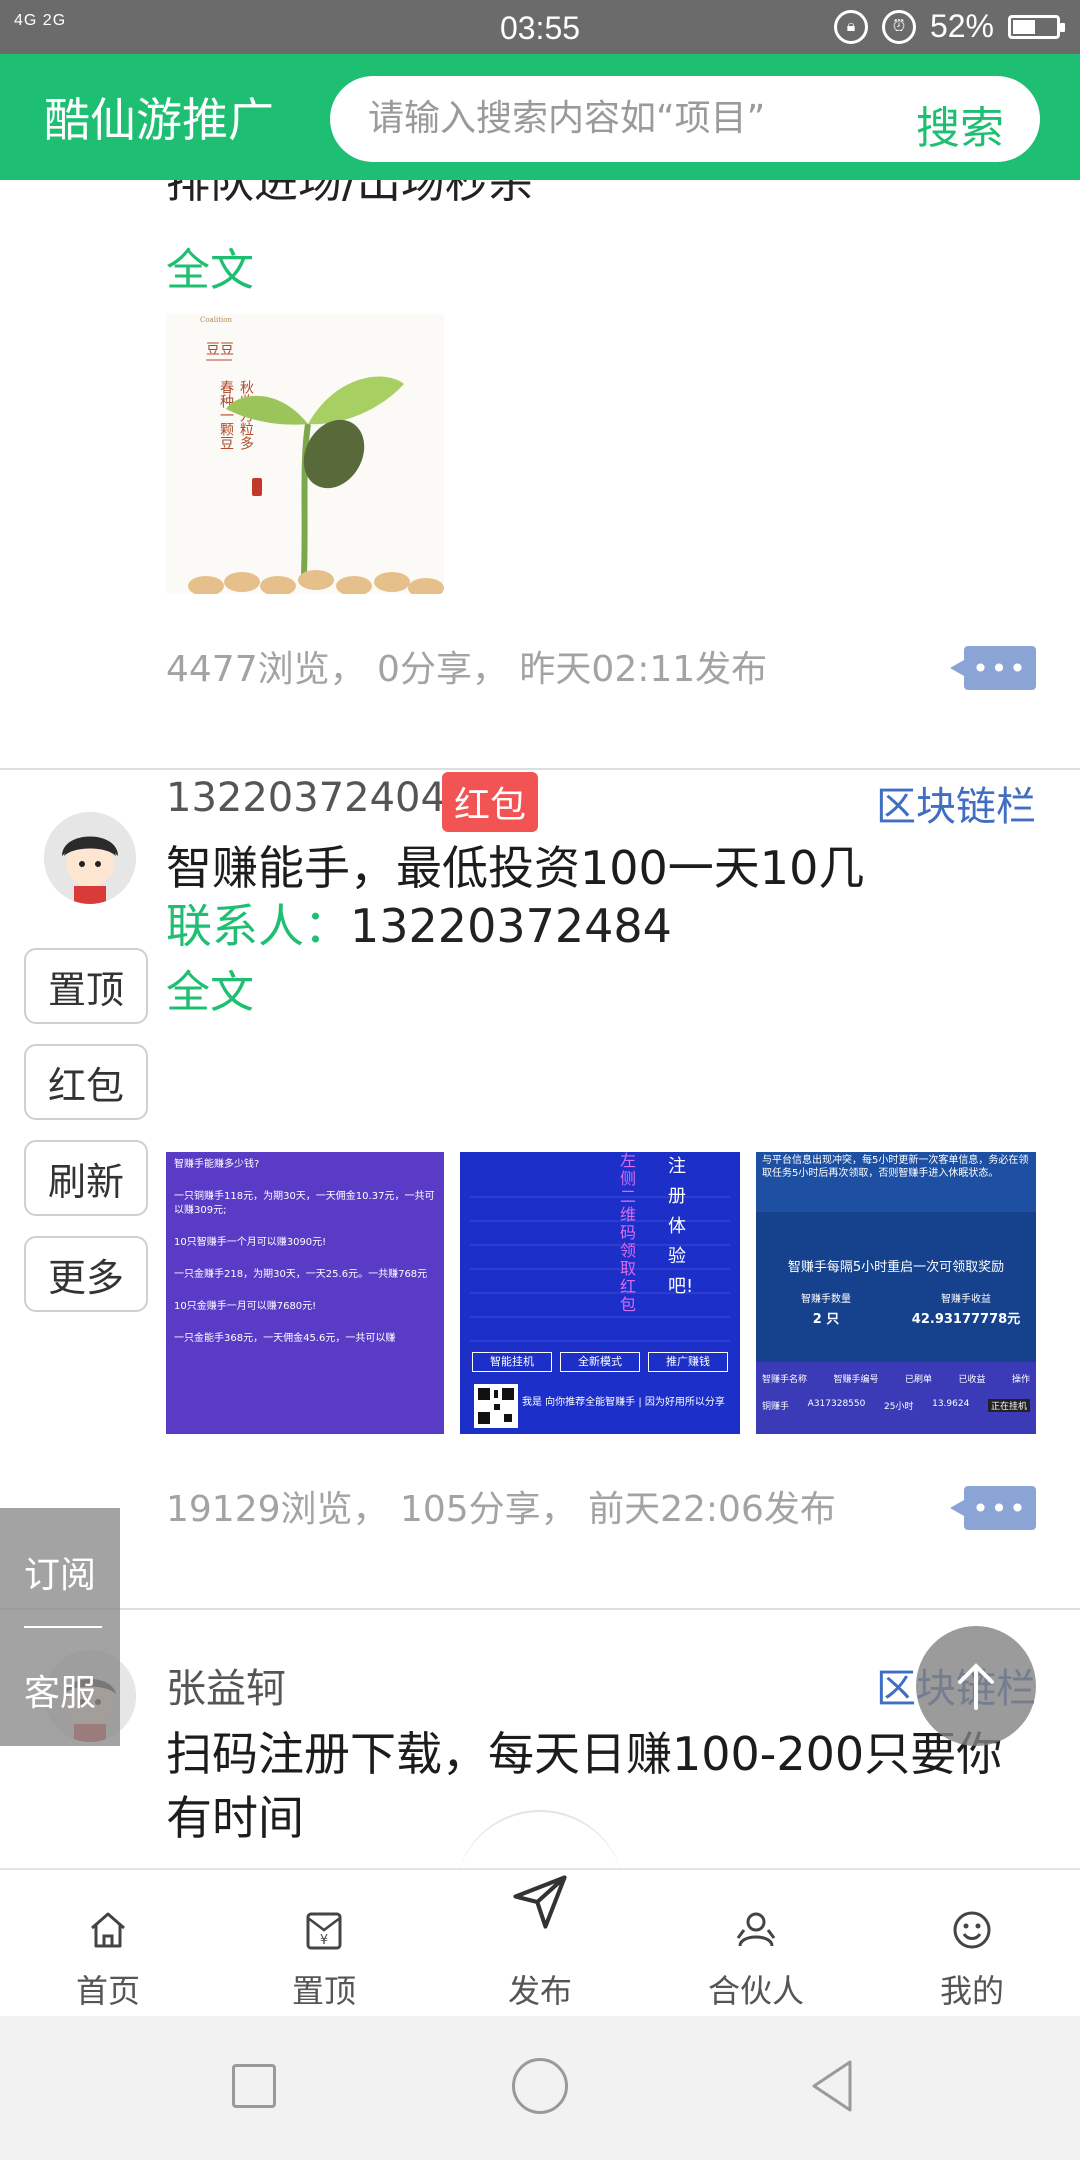 The width and height of the screenshot is (1080, 2160). I want to click on table-cell: 13.9624, so click(951, 1404).